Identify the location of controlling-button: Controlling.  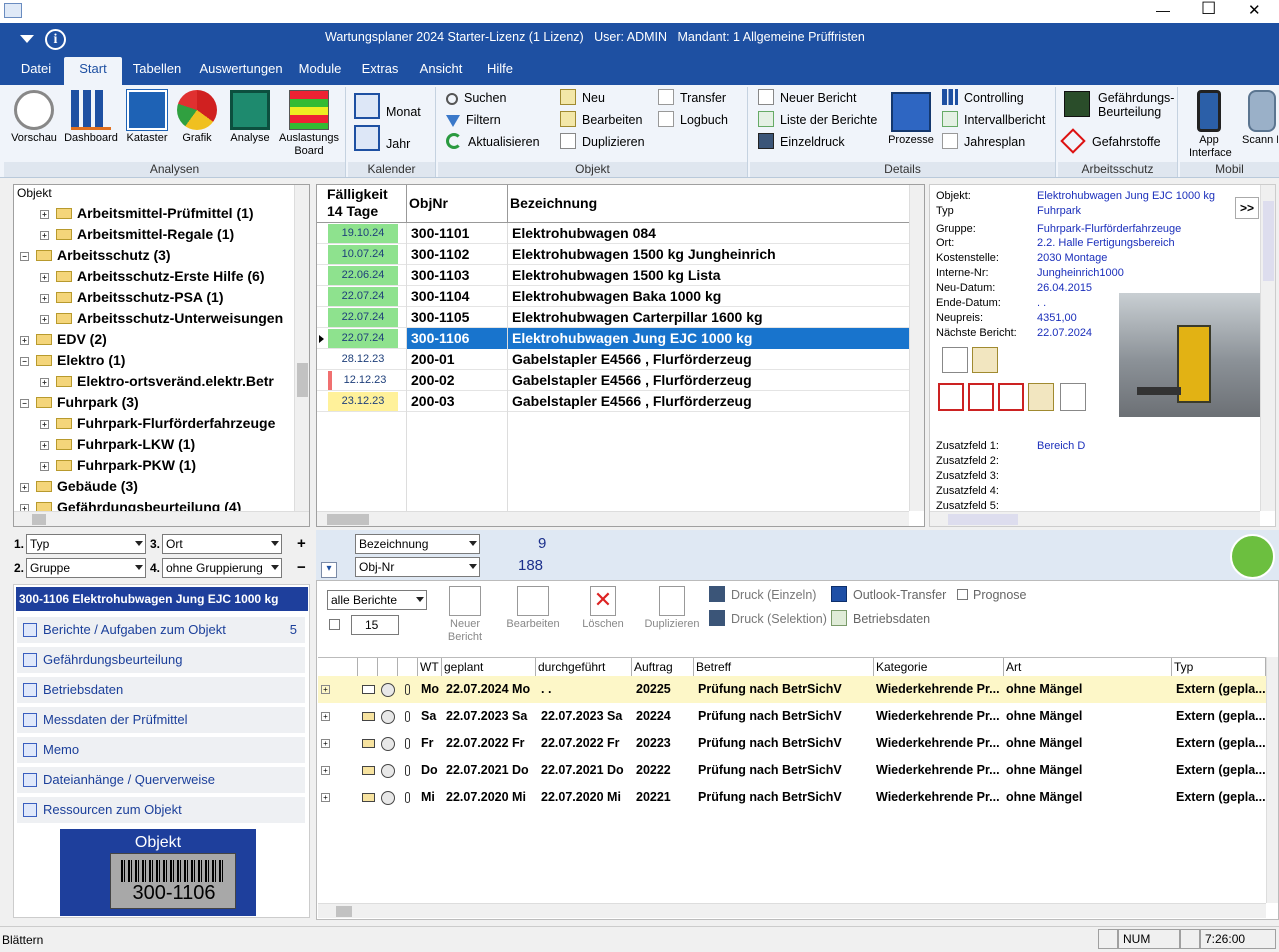
(983, 98).